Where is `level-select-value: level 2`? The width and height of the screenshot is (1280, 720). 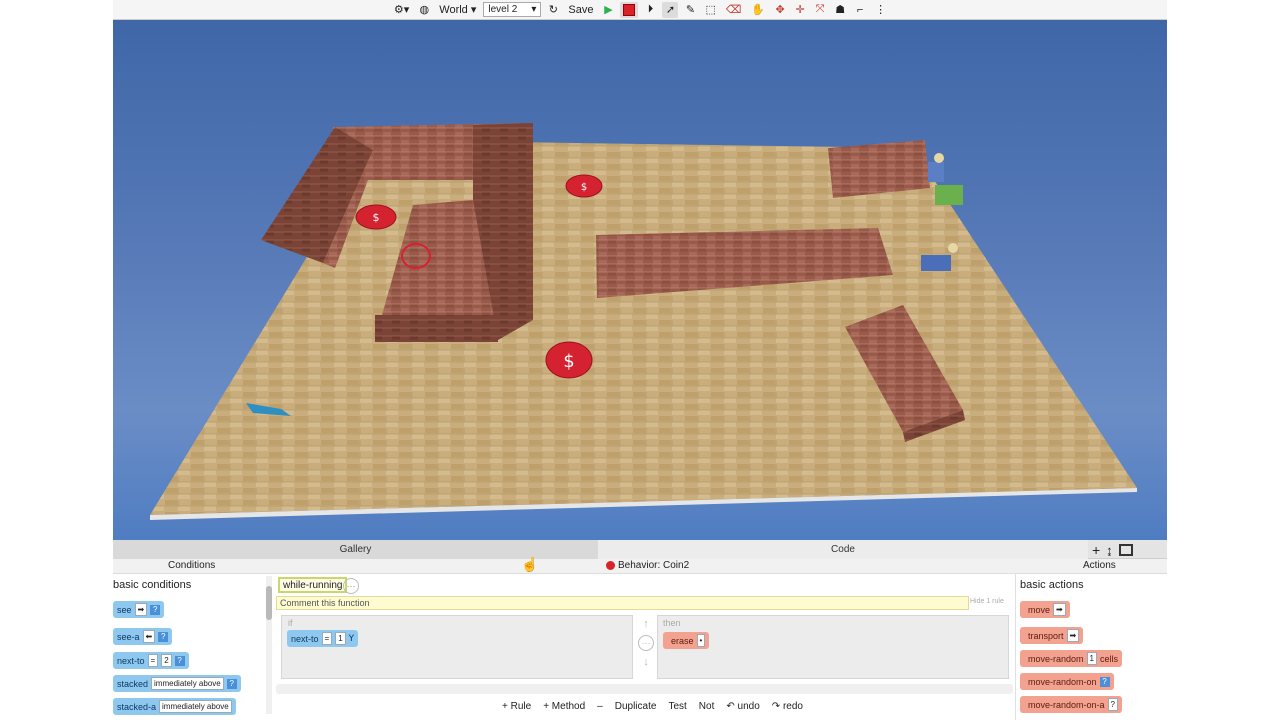
level-select-value: level 2 is located at coordinates (503, 9).